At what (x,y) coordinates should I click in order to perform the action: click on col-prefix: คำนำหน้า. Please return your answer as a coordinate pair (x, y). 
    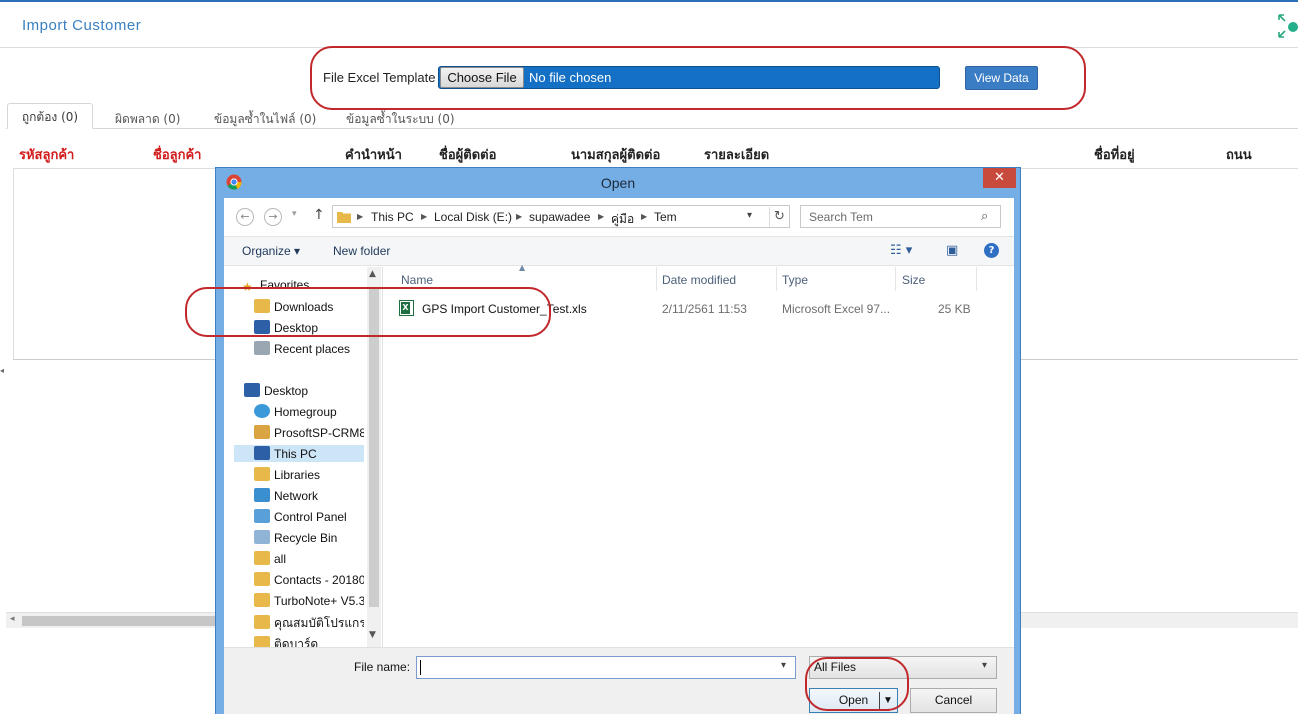
    Looking at the image, I should click on (373, 155).